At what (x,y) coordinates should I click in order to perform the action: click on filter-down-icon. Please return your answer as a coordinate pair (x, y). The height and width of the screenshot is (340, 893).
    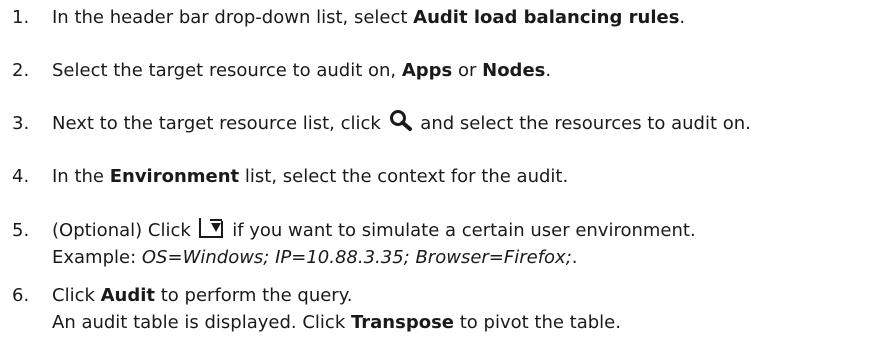
    Looking at the image, I should click on (211, 228).